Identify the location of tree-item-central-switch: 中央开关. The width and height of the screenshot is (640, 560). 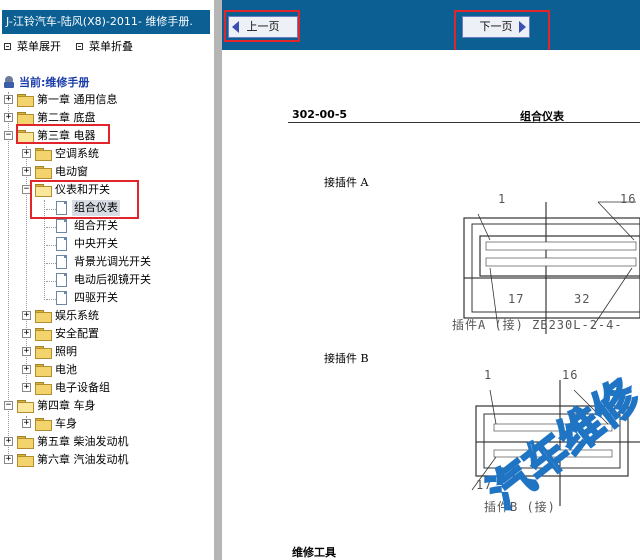
(107, 244).